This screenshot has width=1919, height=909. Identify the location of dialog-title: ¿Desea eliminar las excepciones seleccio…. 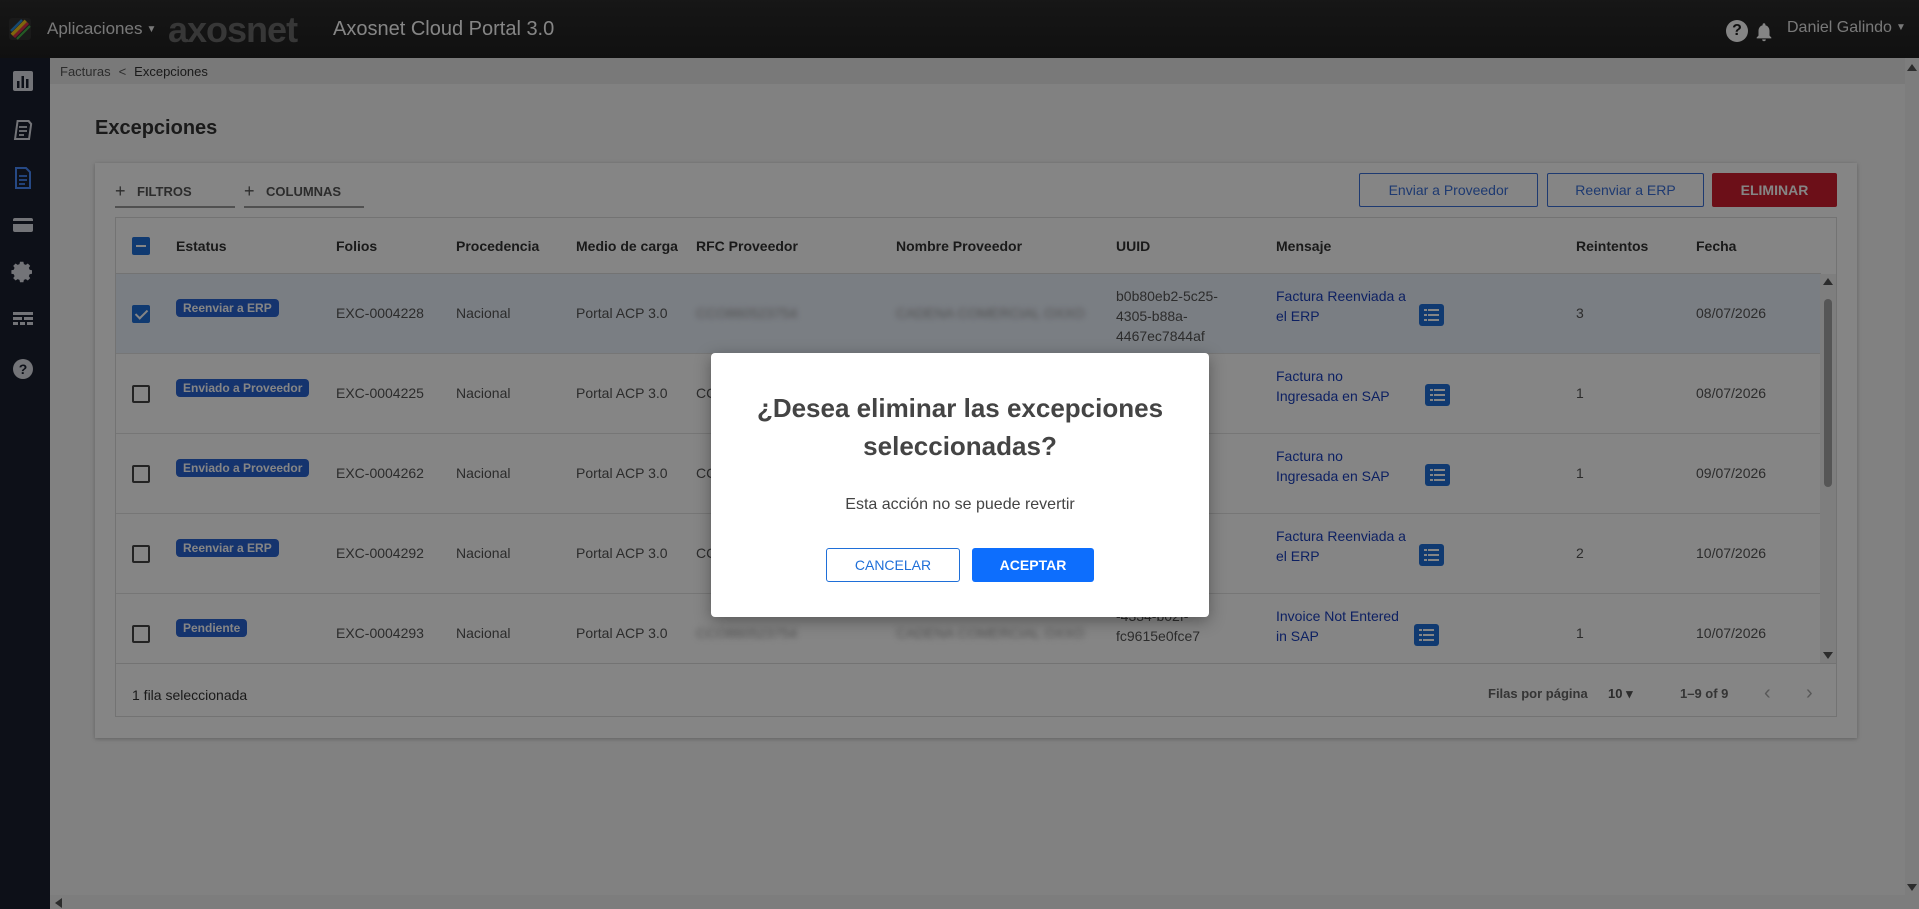
(960, 427).